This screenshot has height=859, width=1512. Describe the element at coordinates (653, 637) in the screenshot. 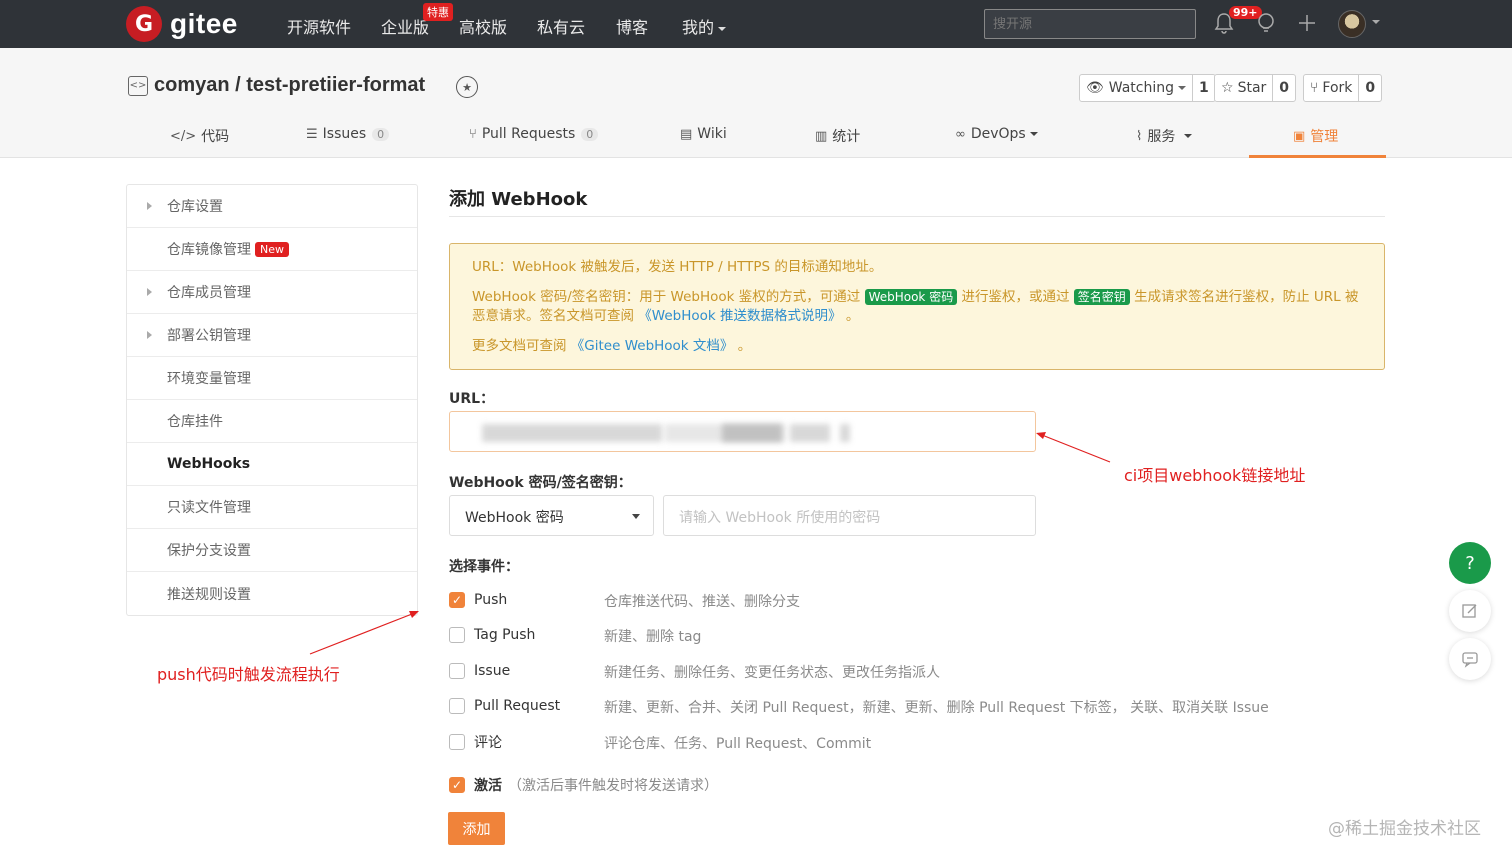

I see `event-description: 新建、删除 tag` at that location.